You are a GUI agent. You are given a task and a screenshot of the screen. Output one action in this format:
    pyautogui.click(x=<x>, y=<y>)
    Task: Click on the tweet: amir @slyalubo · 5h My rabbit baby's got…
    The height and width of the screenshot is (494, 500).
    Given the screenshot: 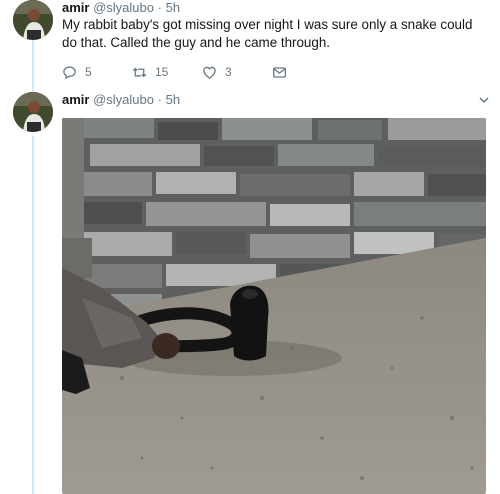 What is the action you would take?
    pyautogui.click(x=276, y=40)
    